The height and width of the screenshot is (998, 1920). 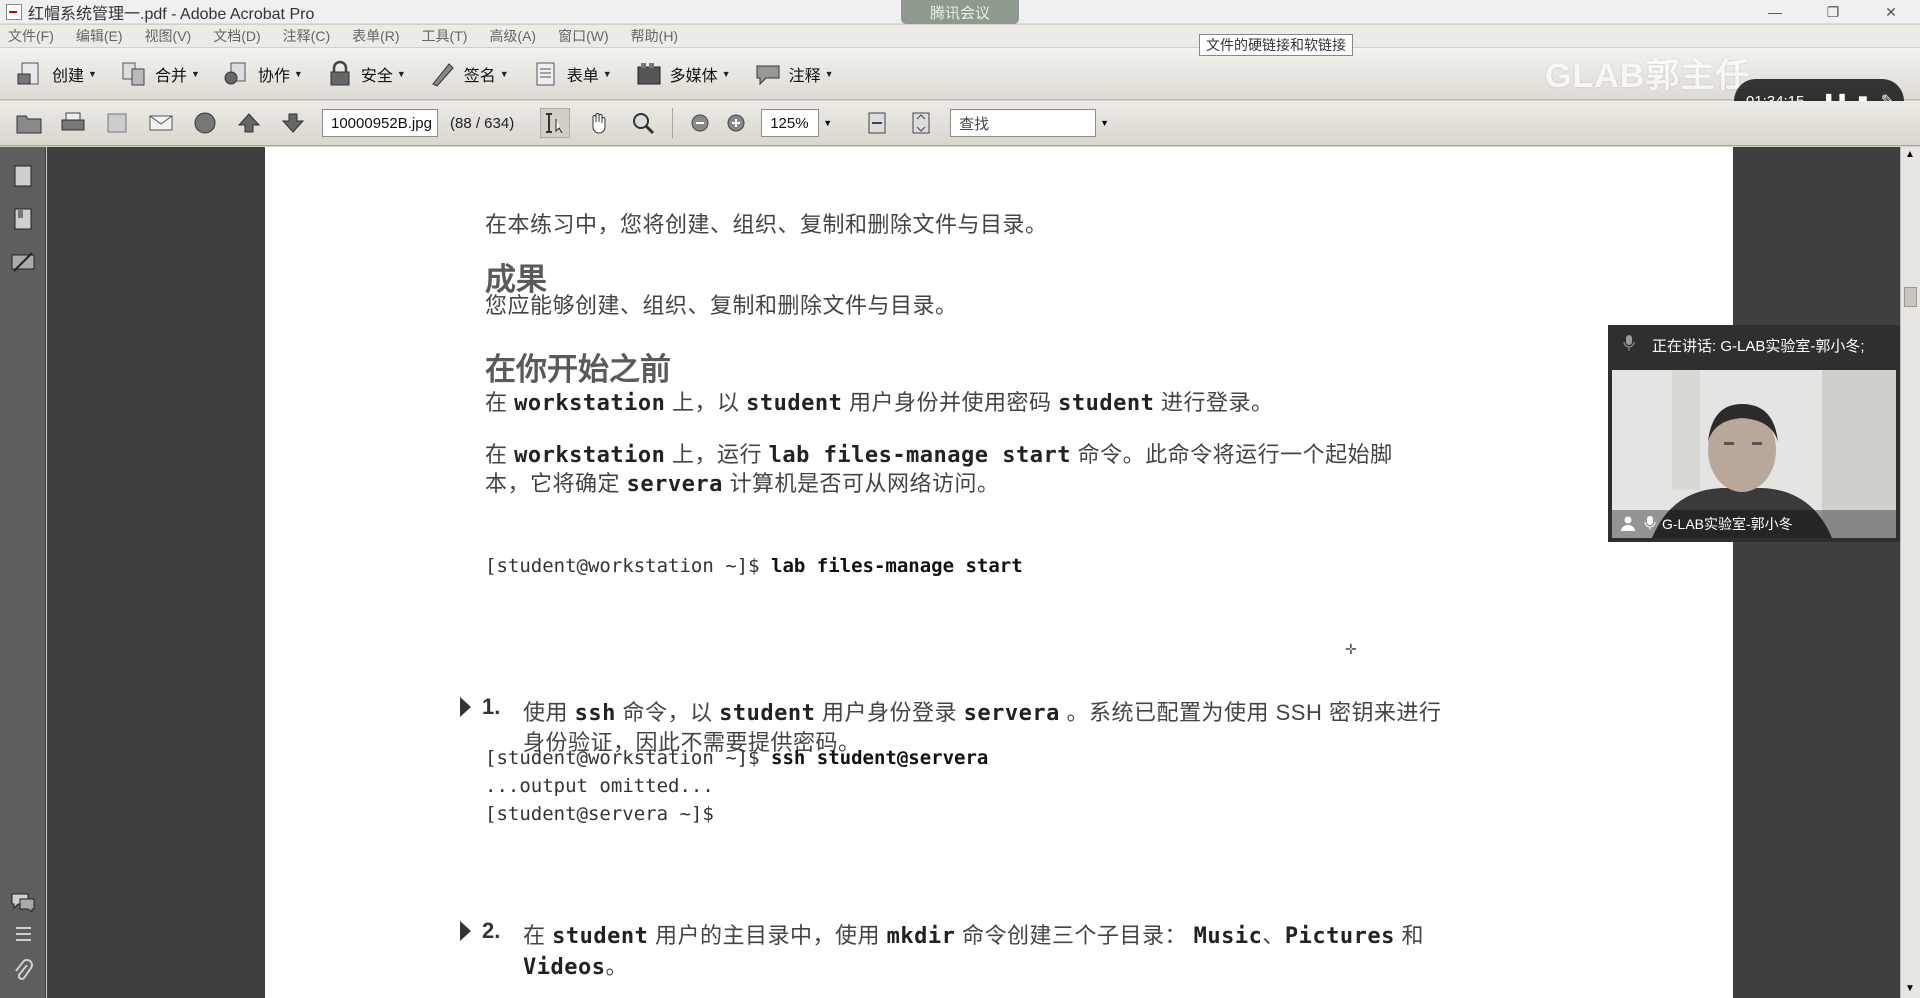 I want to click on step-text: 、, so click(x=1273, y=935).